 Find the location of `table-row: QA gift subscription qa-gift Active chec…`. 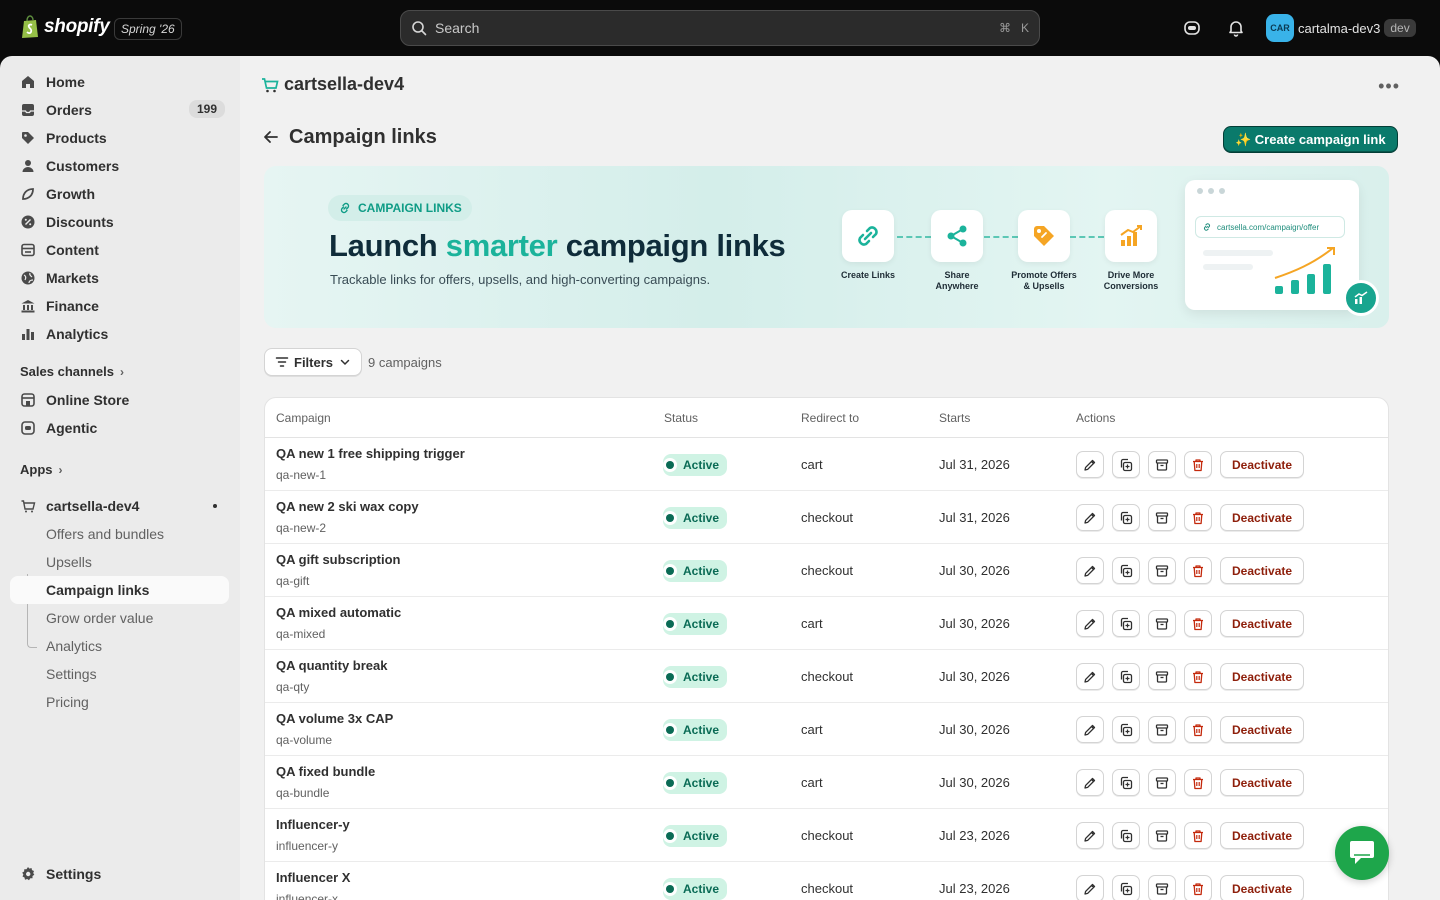

table-row: QA gift subscription qa-gift Active chec… is located at coordinates (826, 570).